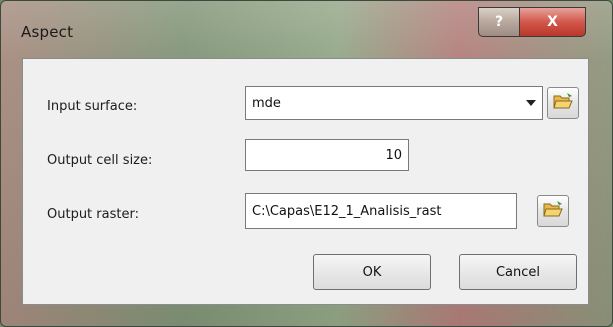  I want to click on help-icon: ?, so click(499, 22).